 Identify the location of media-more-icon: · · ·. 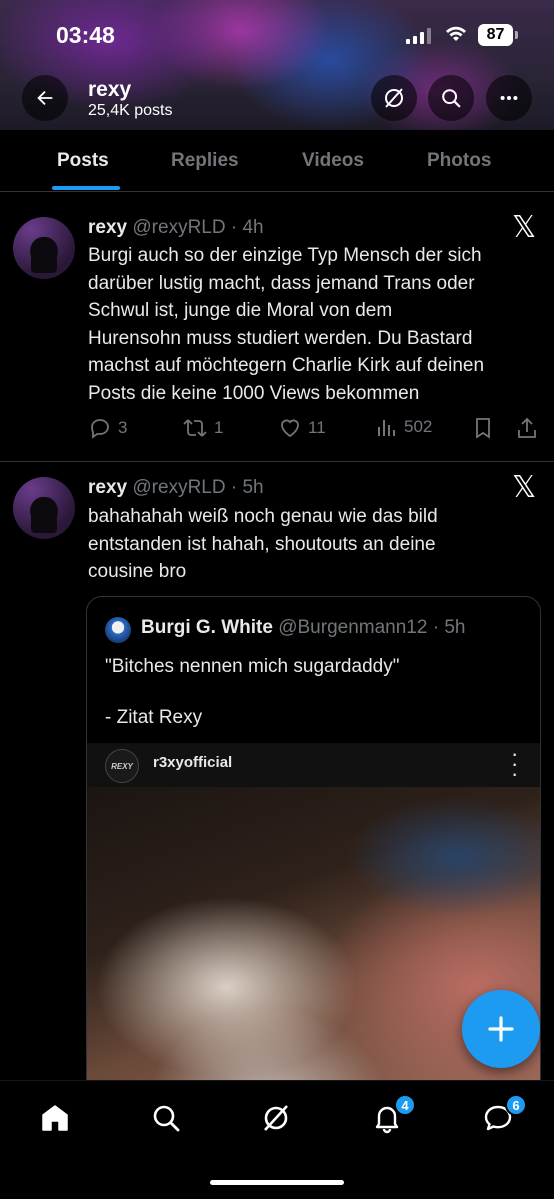
(515, 763).